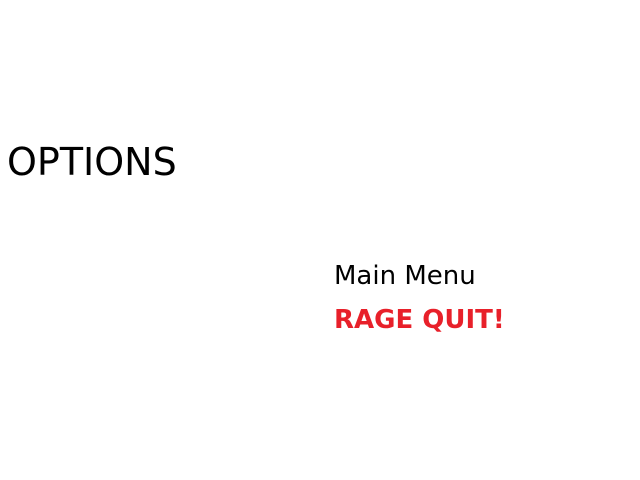 This screenshot has height=480, width=640. What do you see at coordinates (419, 320) in the screenshot?
I see `rage-quit-button: RAGE QUIT!` at bounding box center [419, 320].